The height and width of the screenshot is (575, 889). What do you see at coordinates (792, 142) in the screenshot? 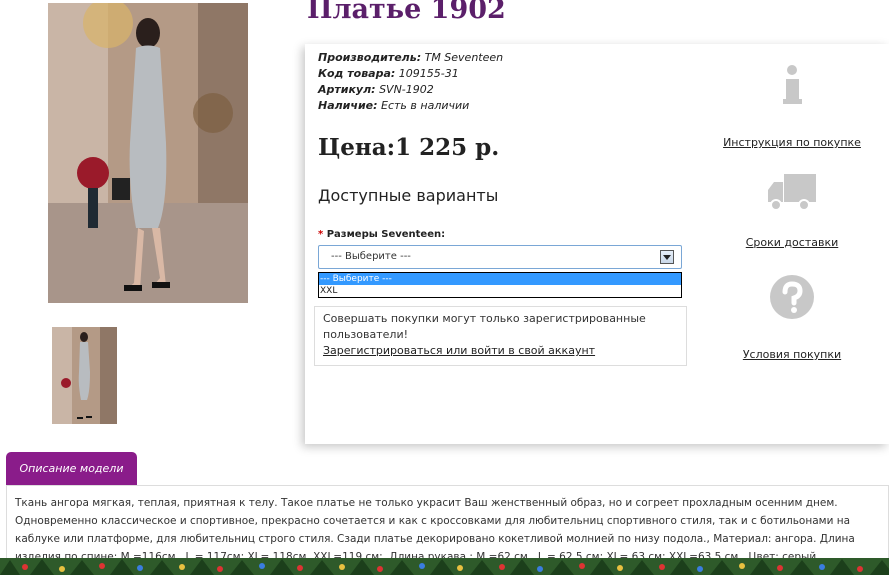
I see `sidebar-item-label: Инструкция по покупке` at bounding box center [792, 142].